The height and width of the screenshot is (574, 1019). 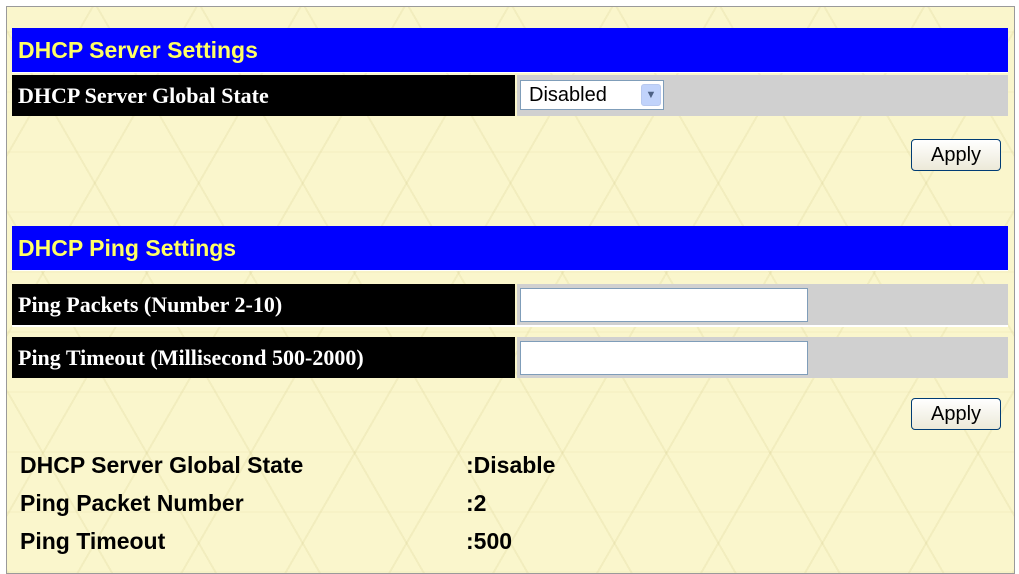 I want to click on row-divider, so click(x=510, y=326).